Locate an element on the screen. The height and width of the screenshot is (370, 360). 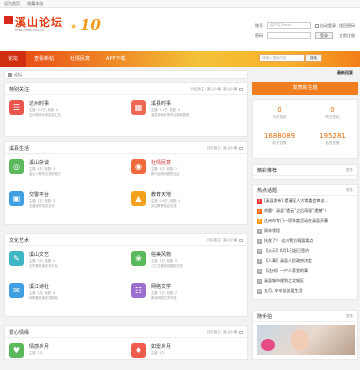
hot-topic-item: 4 周末领悟 is located at coordinates (305, 231).